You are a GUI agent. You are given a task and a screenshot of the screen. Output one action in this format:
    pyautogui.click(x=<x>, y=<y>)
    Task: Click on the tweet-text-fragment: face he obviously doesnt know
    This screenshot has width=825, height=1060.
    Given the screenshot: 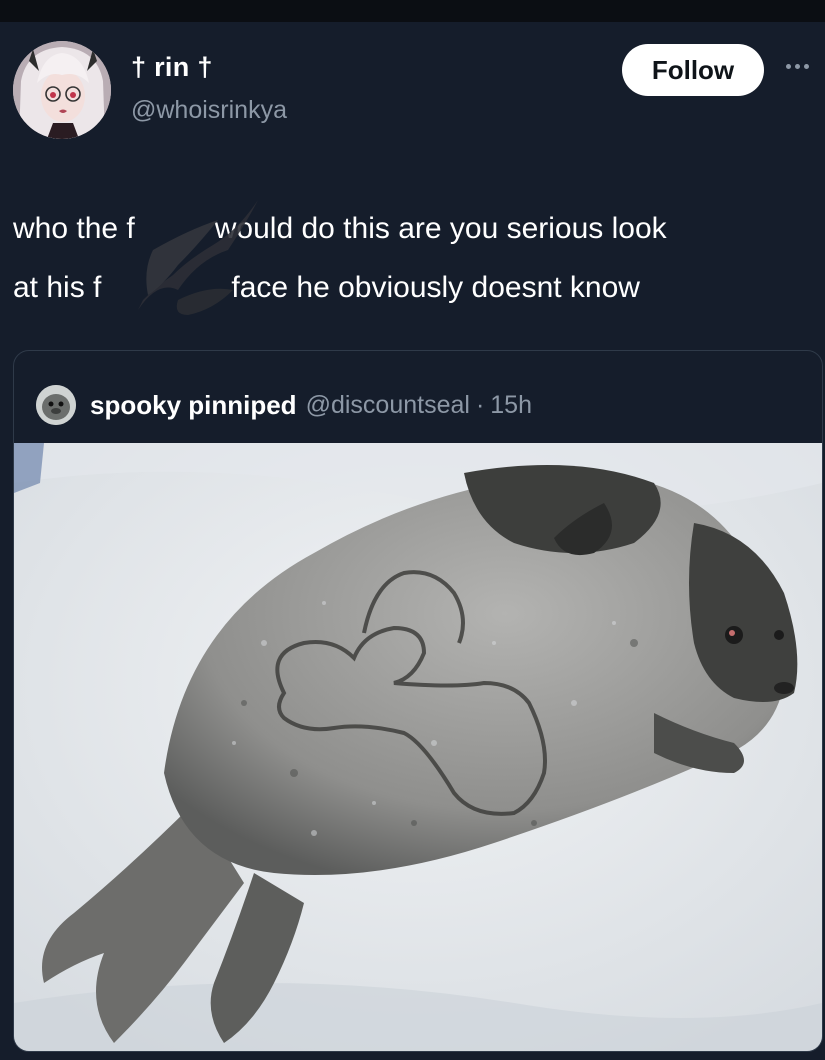 What is the action you would take?
    pyautogui.click(x=435, y=287)
    